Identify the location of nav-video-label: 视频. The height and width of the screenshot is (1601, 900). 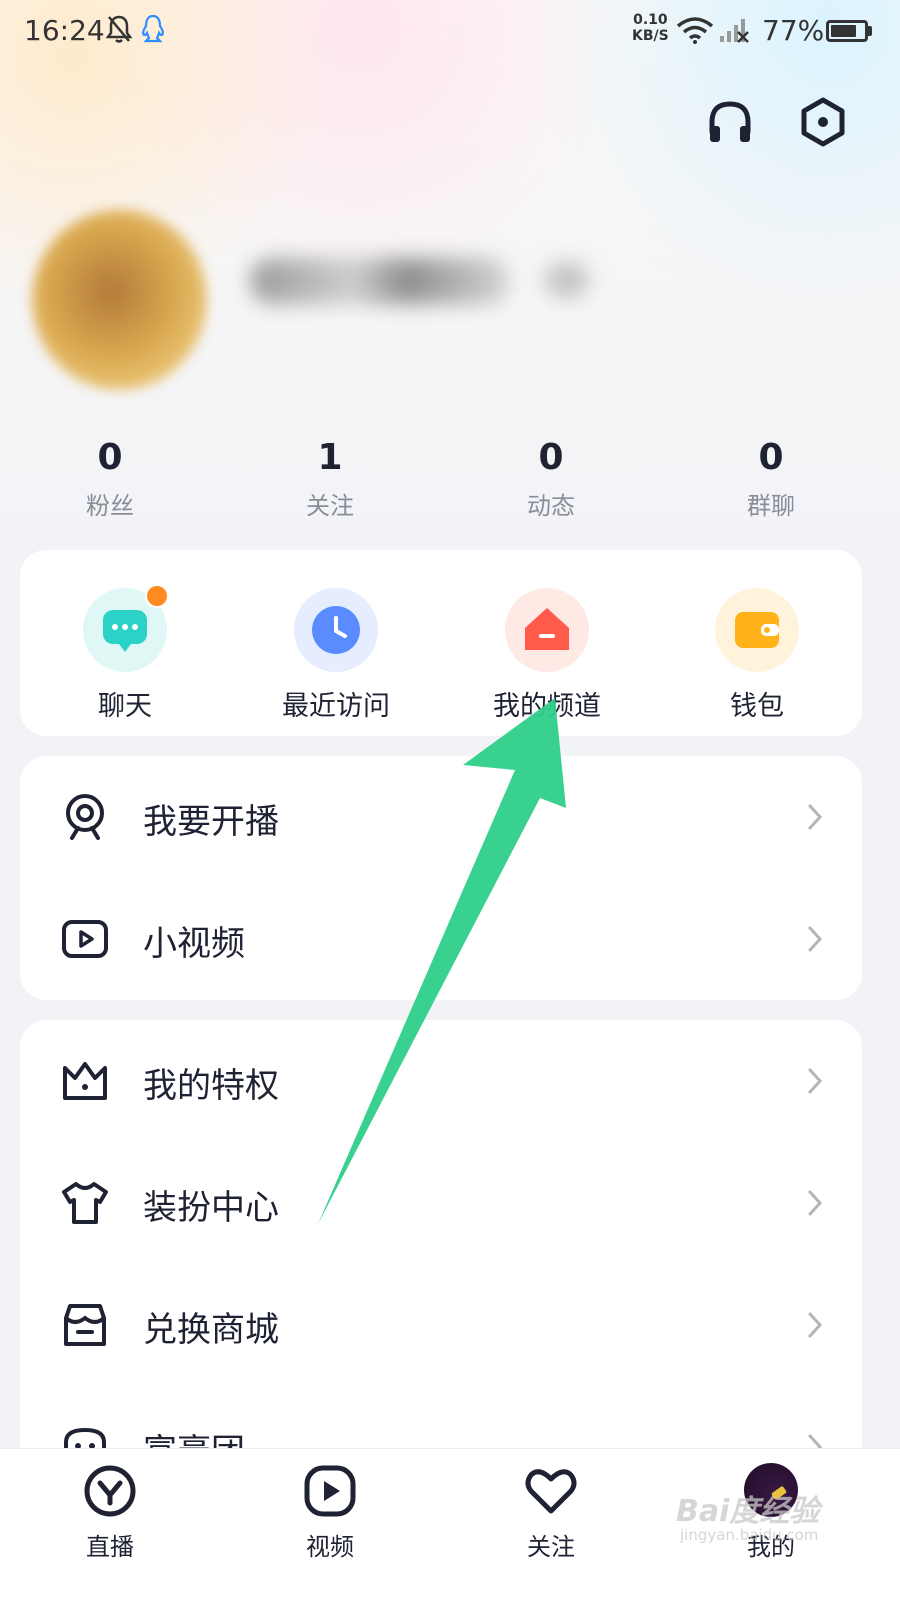
(330, 1547).